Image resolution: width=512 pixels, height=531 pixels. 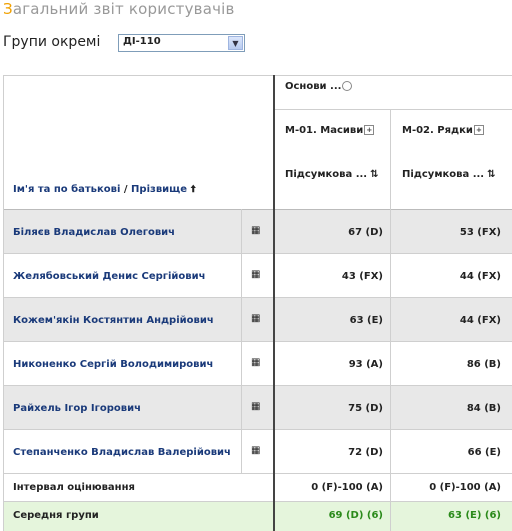 What do you see at coordinates (74, 487) in the screenshot?
I see `interval-label: Інтервал оцінювання` at bounding box center [74, 487].